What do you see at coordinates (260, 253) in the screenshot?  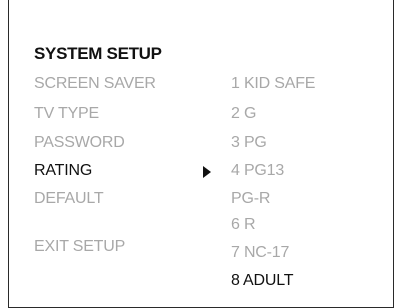 I see `rating-option-nc17: 7 NC-17` at bounding box center [260, 253].